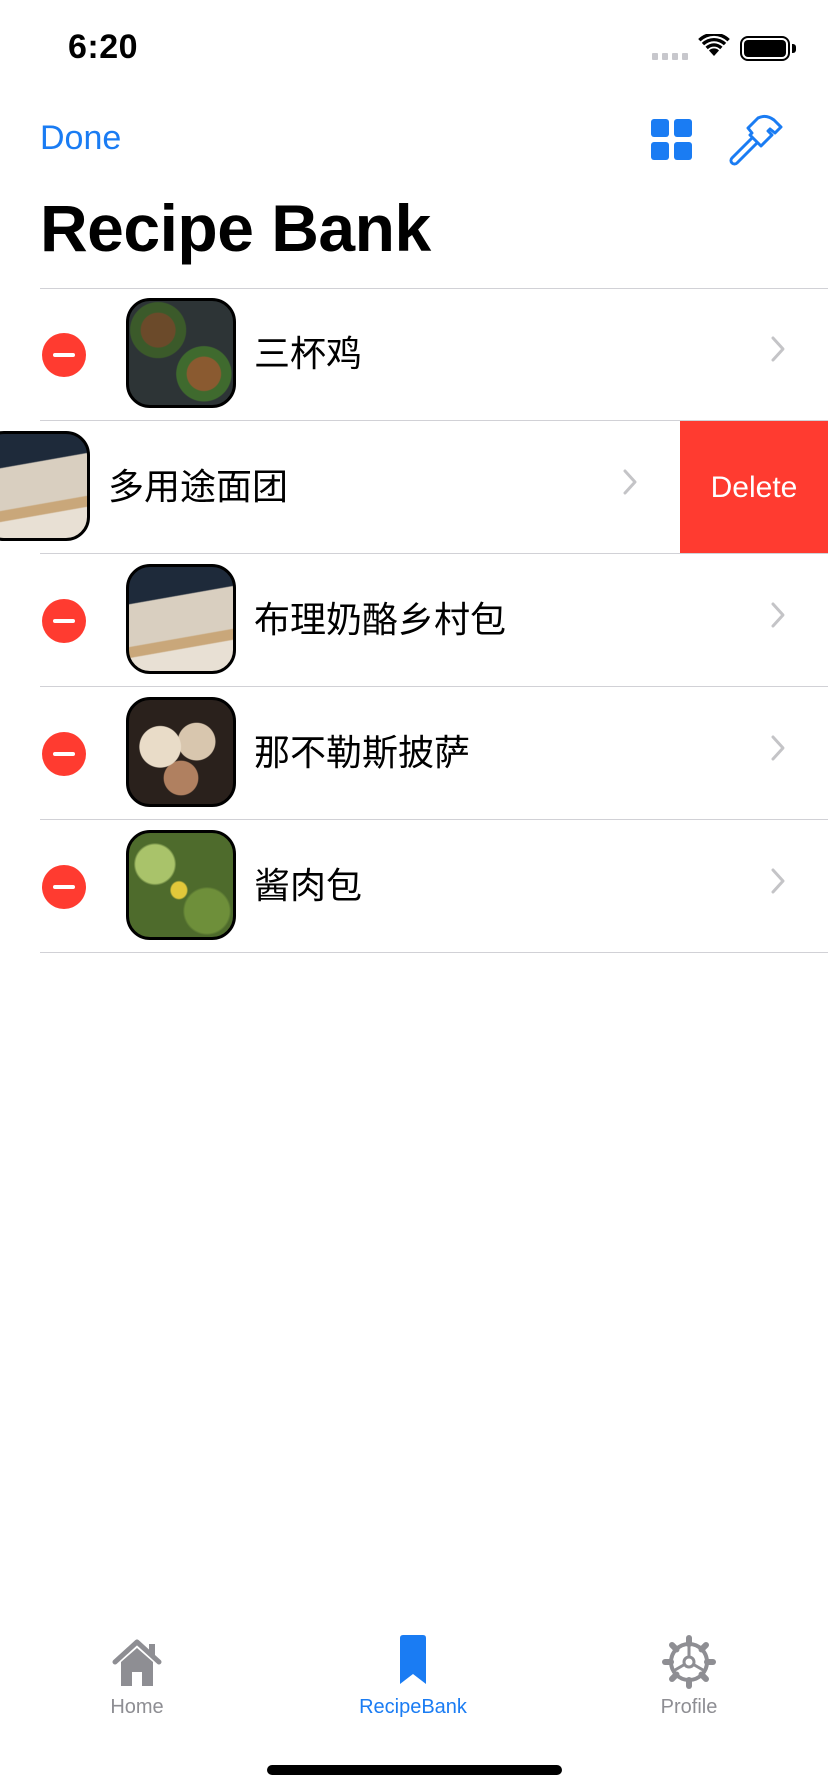 The image size is (828, 1792). I want to click on grid-view-icon, so click(672, 140).